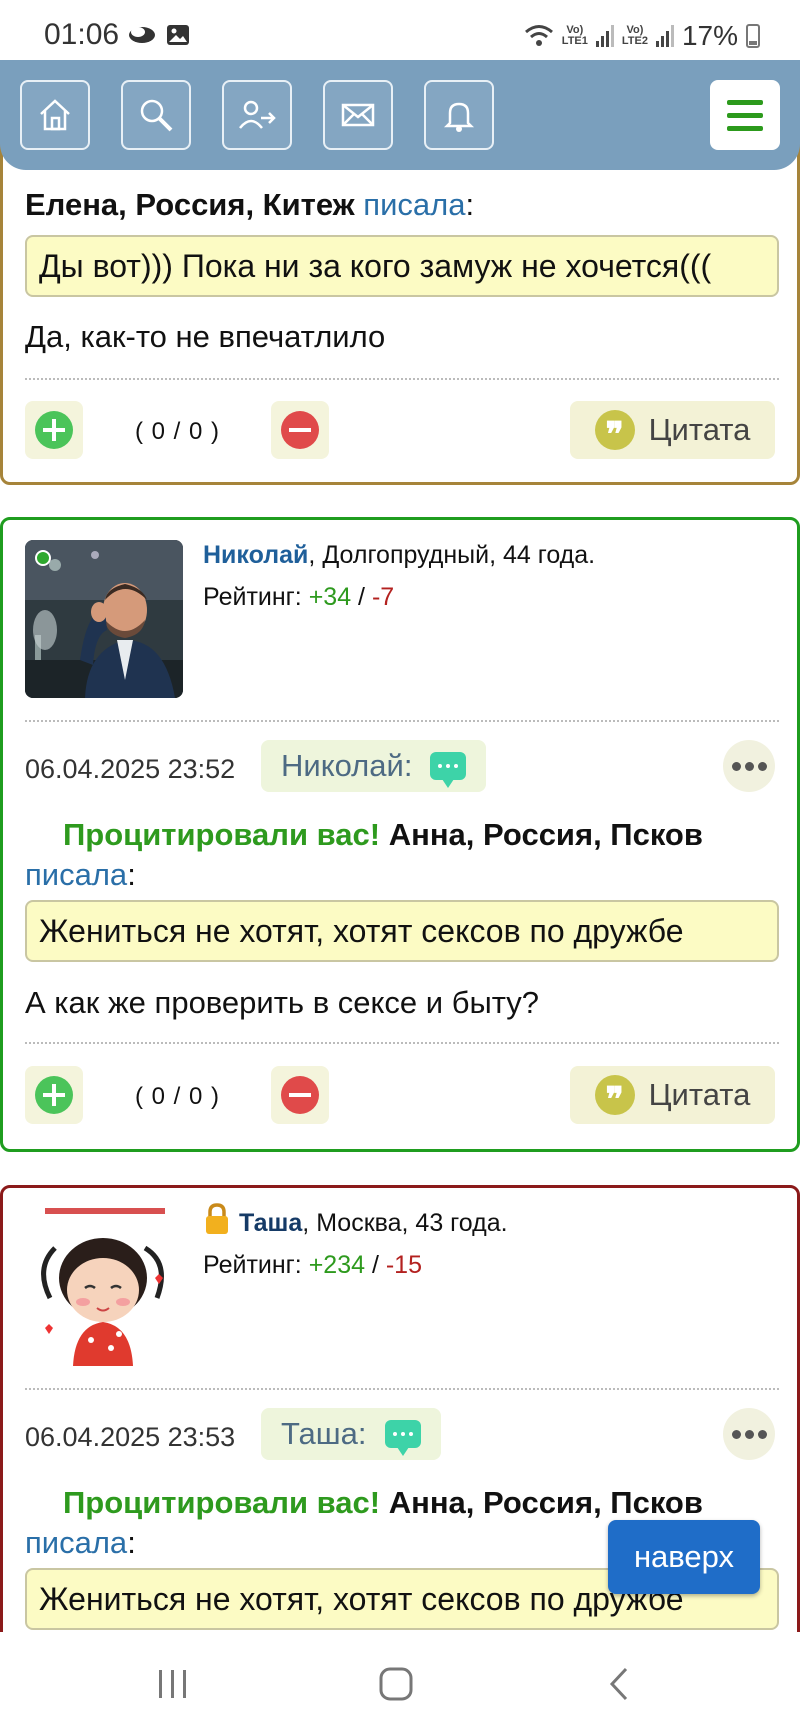  I want to click on avatar-image, so click(104, 1287).